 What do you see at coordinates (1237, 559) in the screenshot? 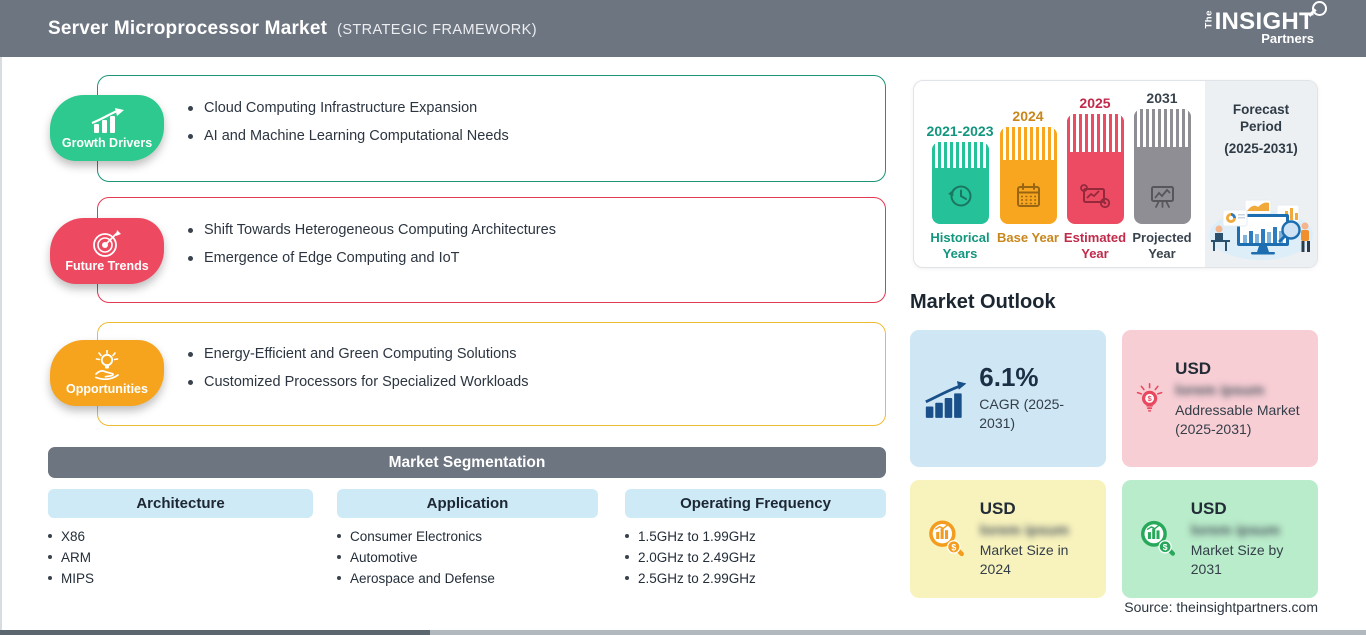
I see `card-description: Market Size by 2031` at bounding box center [1237, 559].